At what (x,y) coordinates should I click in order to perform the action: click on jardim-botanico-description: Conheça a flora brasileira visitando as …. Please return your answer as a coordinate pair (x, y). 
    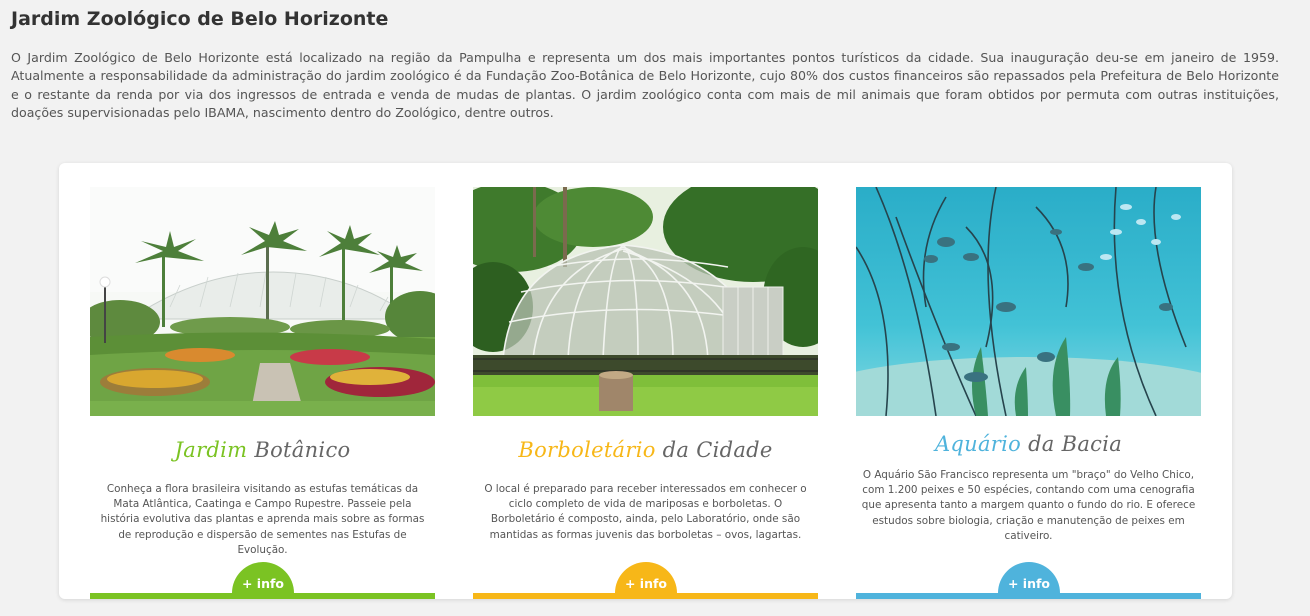
    Looking at the image, I should click on (262, 519).